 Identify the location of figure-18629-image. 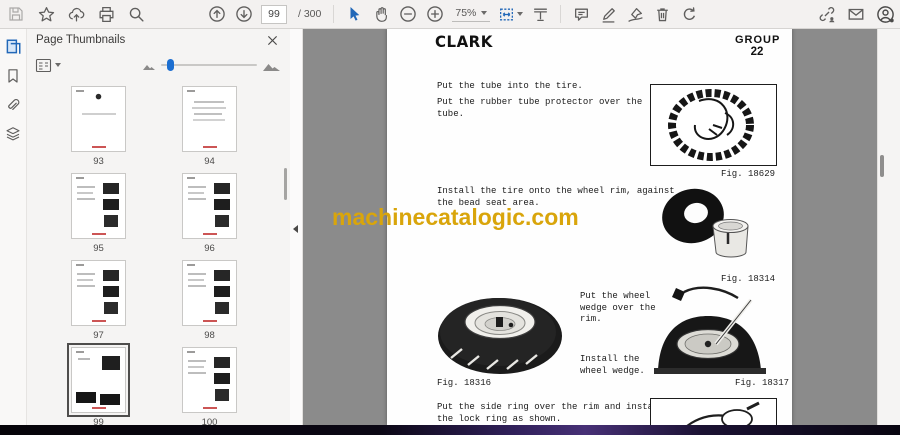
(713, 125).